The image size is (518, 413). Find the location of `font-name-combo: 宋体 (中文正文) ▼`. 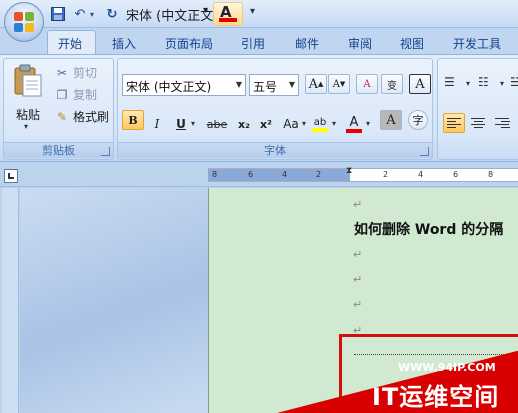

font-name-combo: 宋体 (中文正文) ▼ is located at coordinates (184, 85).